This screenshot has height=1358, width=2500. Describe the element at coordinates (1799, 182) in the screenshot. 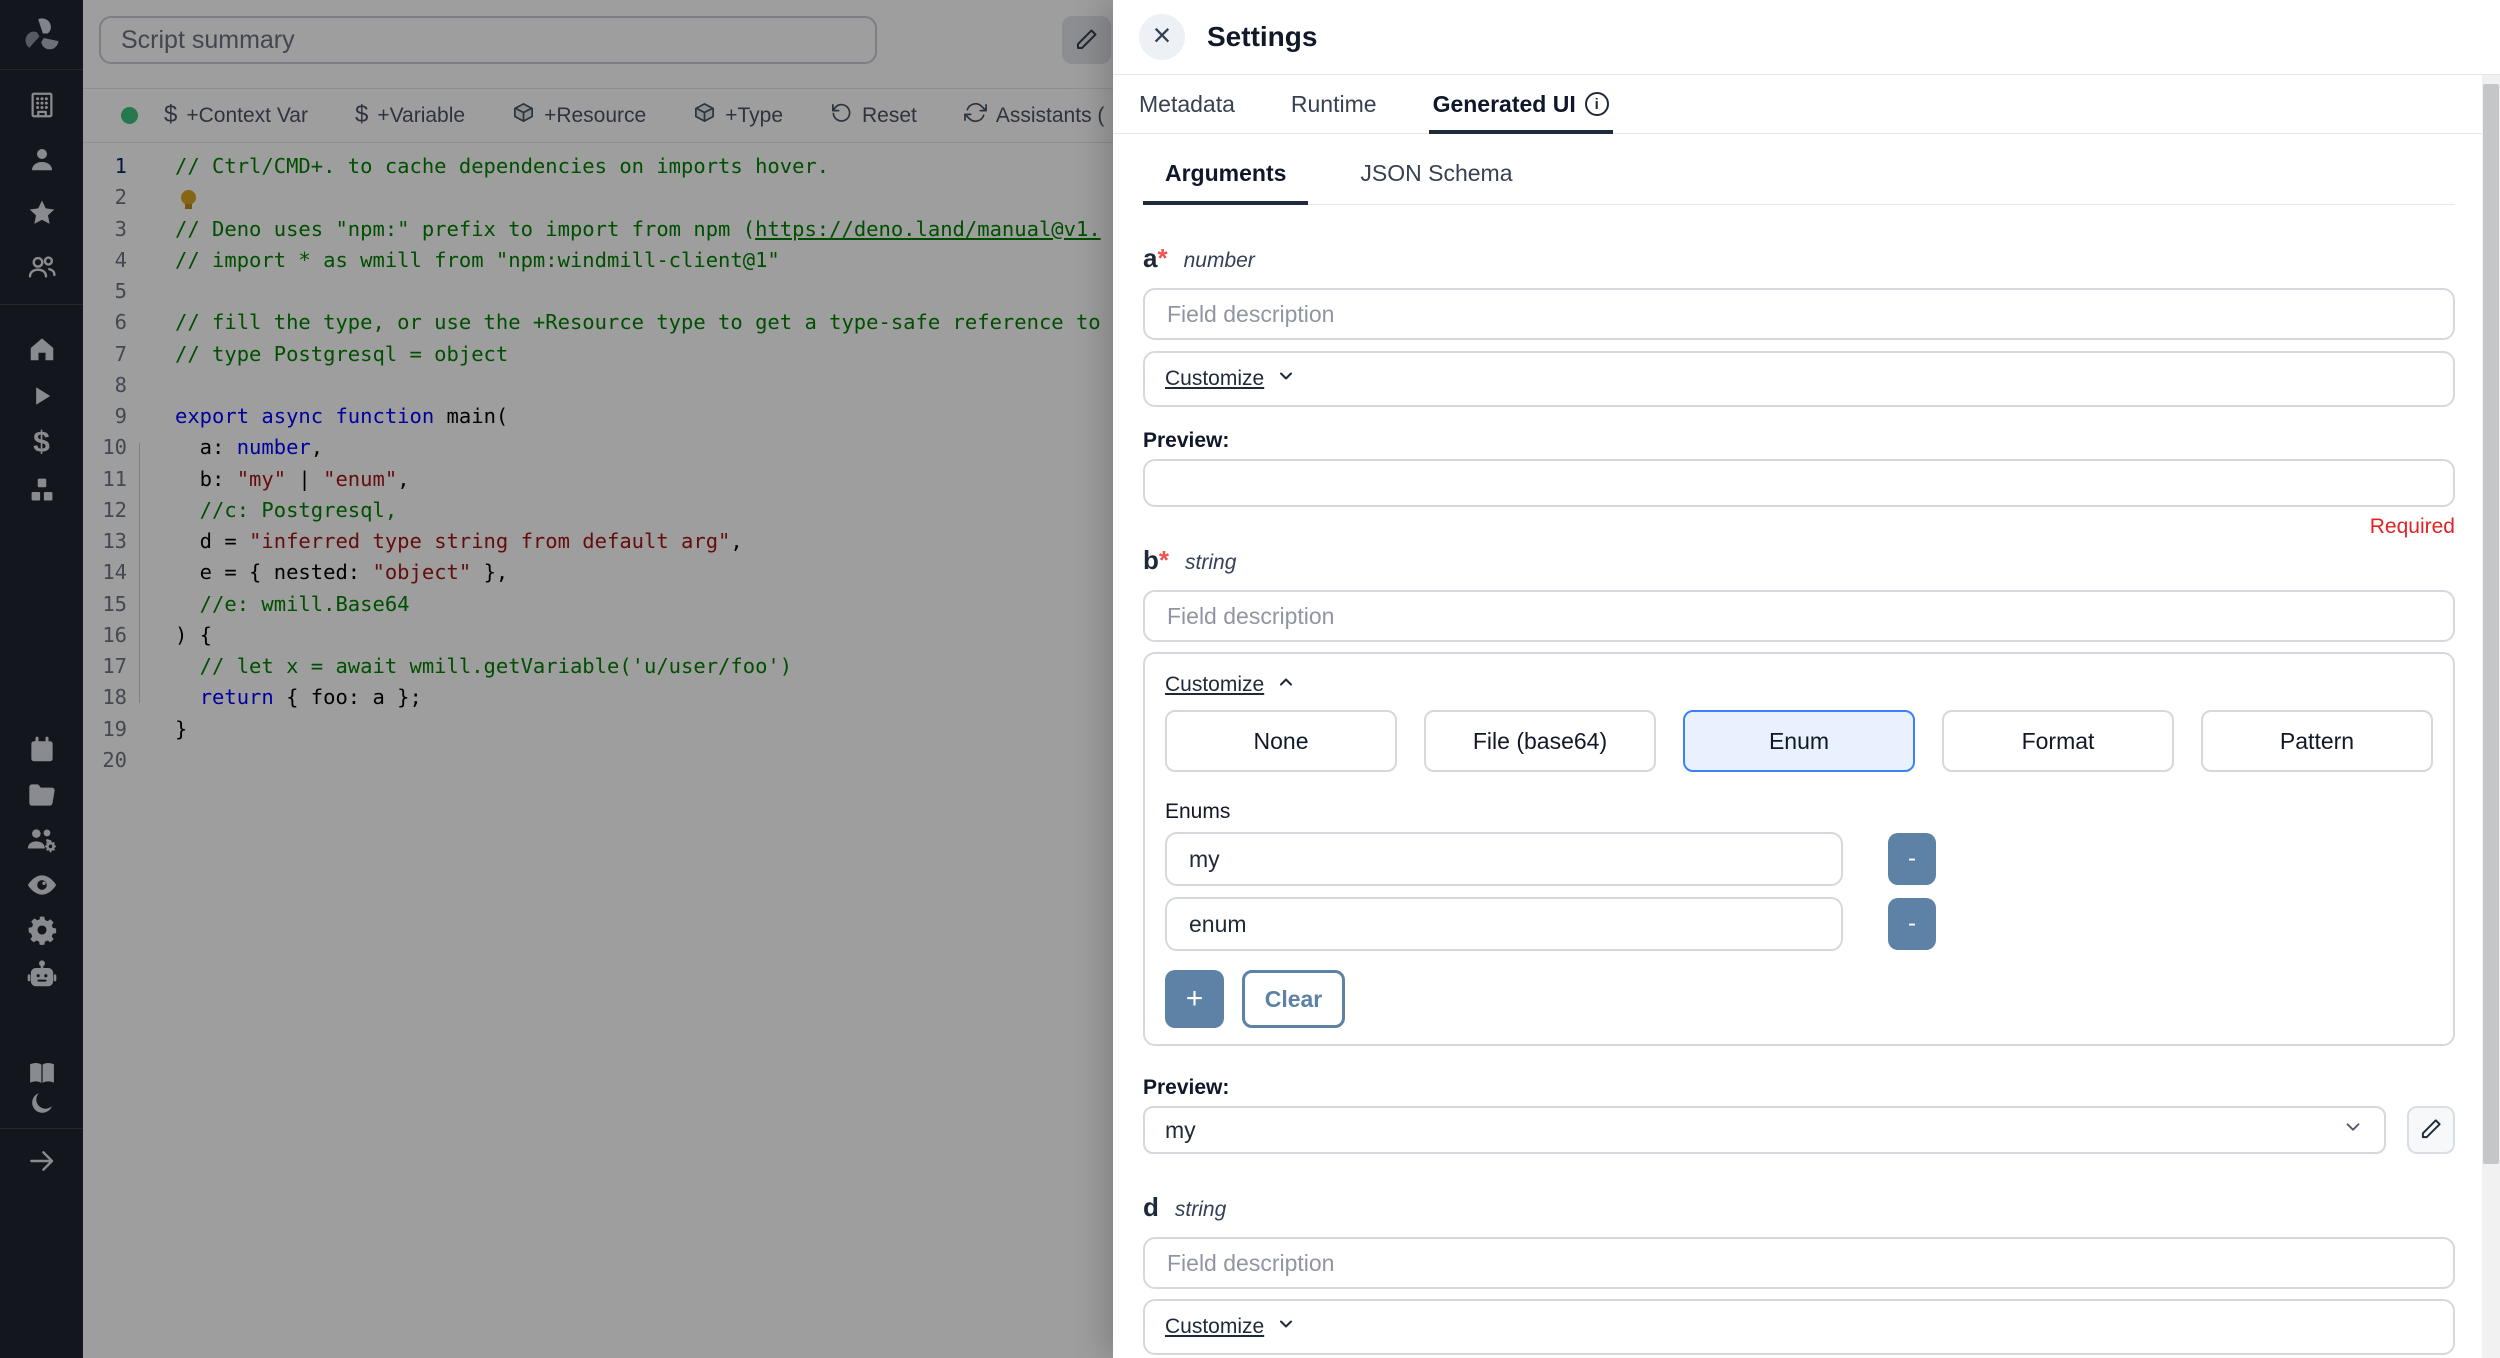

I see `generated-ui-subtabs: Arguments JSON Schema` at that location.